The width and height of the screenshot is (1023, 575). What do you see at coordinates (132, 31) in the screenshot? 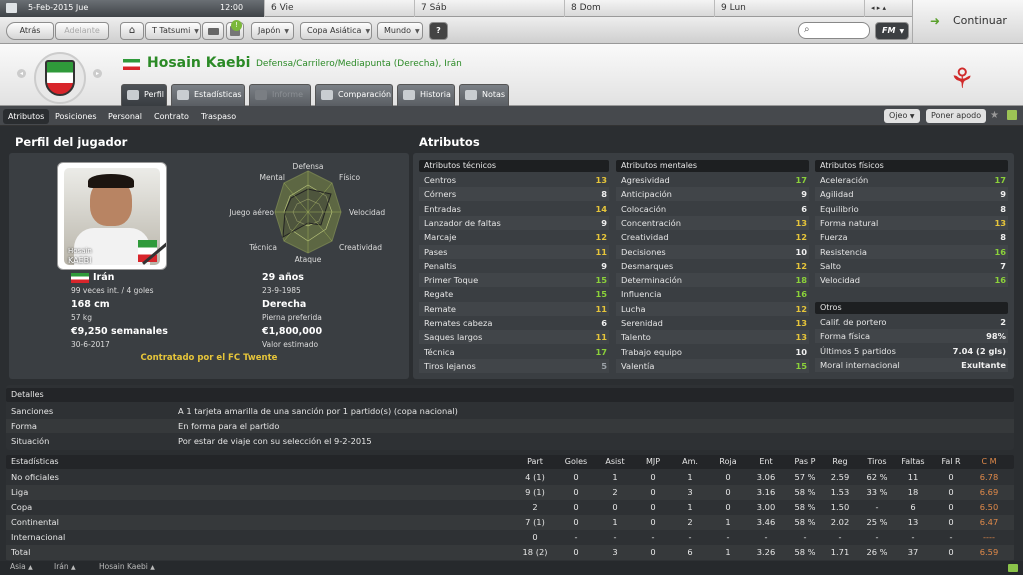
I see `home-button: ⌂` at bounding box center [132, 31].